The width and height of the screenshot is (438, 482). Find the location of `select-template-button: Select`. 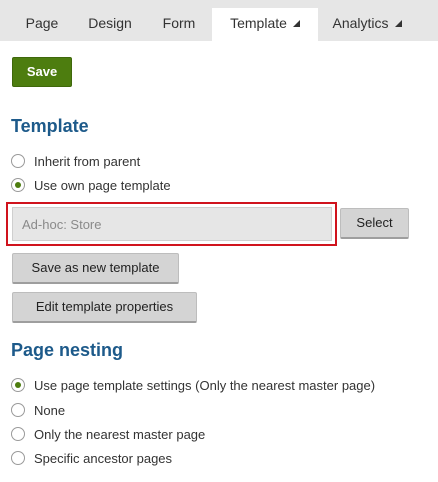

select-template-button: Select is located at coordinates (374, 223).